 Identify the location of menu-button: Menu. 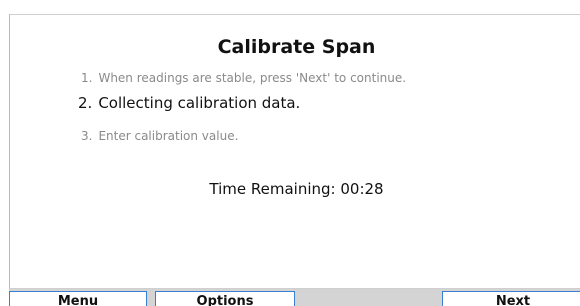
(78, 298).